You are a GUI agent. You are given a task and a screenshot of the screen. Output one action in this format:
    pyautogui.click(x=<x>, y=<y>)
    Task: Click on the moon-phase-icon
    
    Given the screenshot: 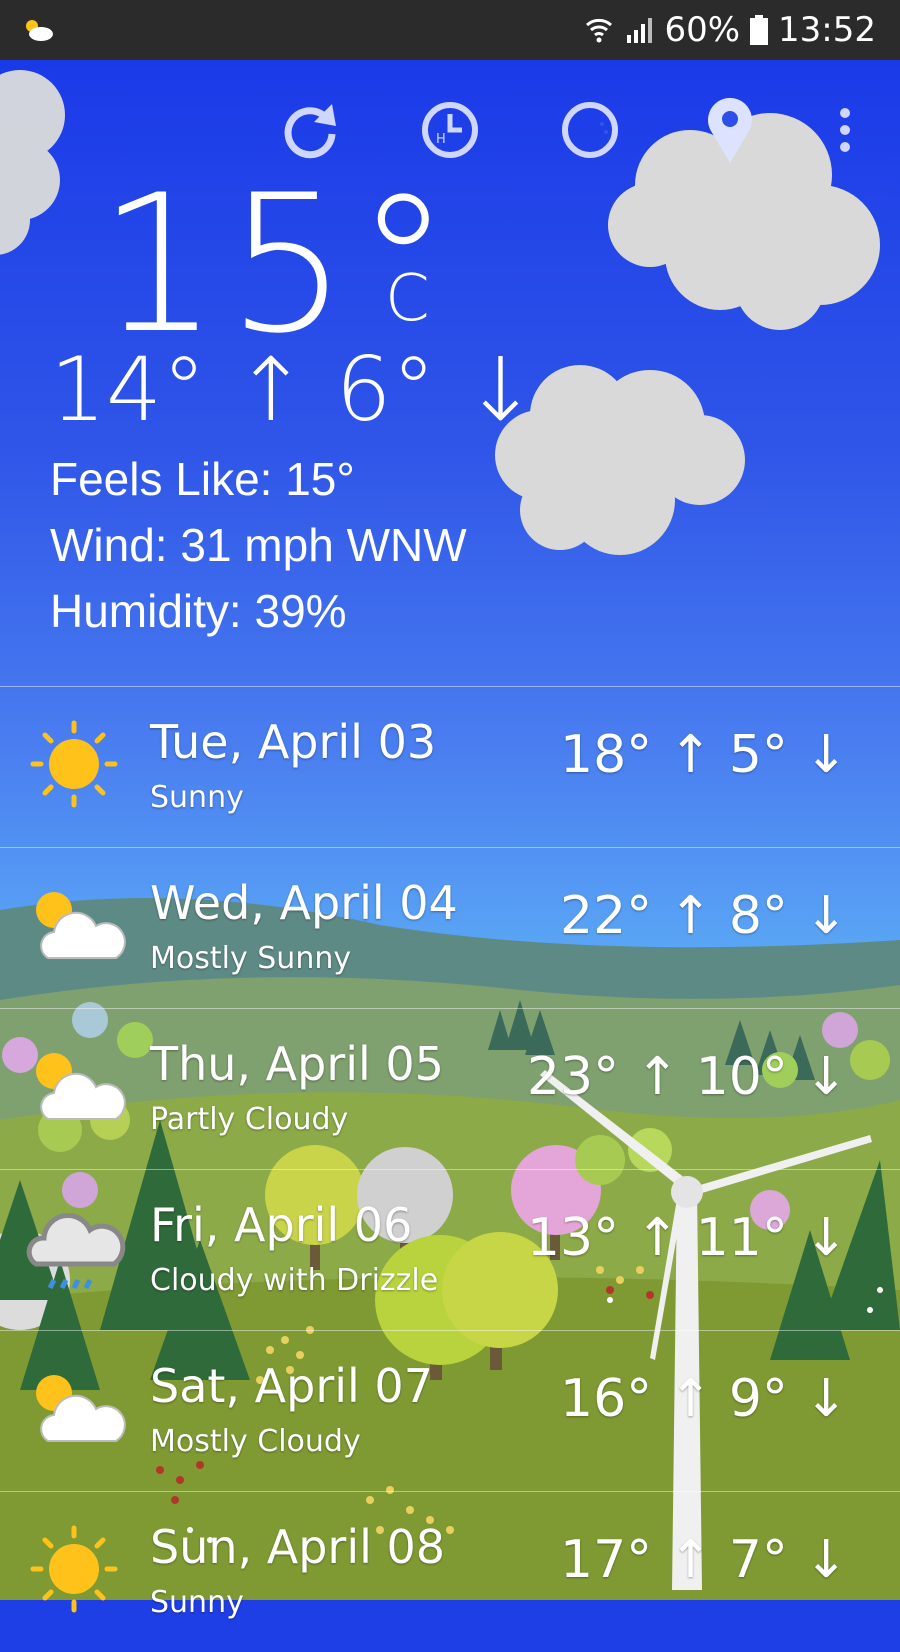 What is the action you would take?
    pyautogui.click(x=590, y=130)
    